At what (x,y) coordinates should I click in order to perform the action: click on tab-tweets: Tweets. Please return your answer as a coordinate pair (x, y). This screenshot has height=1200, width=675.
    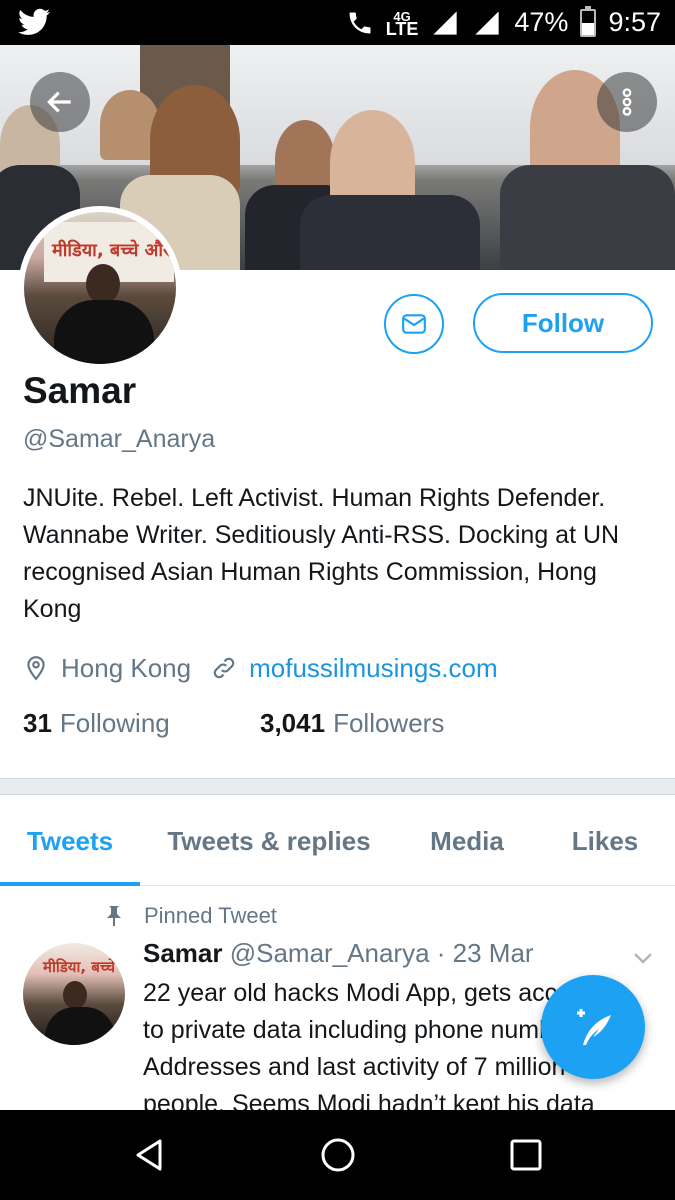
    Looking at the image, I should click on (70, 841).